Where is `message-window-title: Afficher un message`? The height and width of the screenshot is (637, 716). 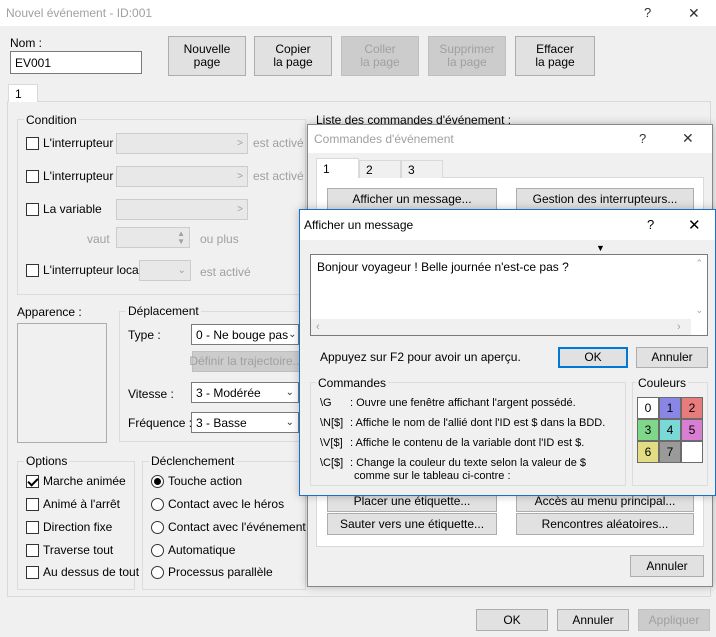 message-window-title: Afficher un message is located at coordinates (359, 225).